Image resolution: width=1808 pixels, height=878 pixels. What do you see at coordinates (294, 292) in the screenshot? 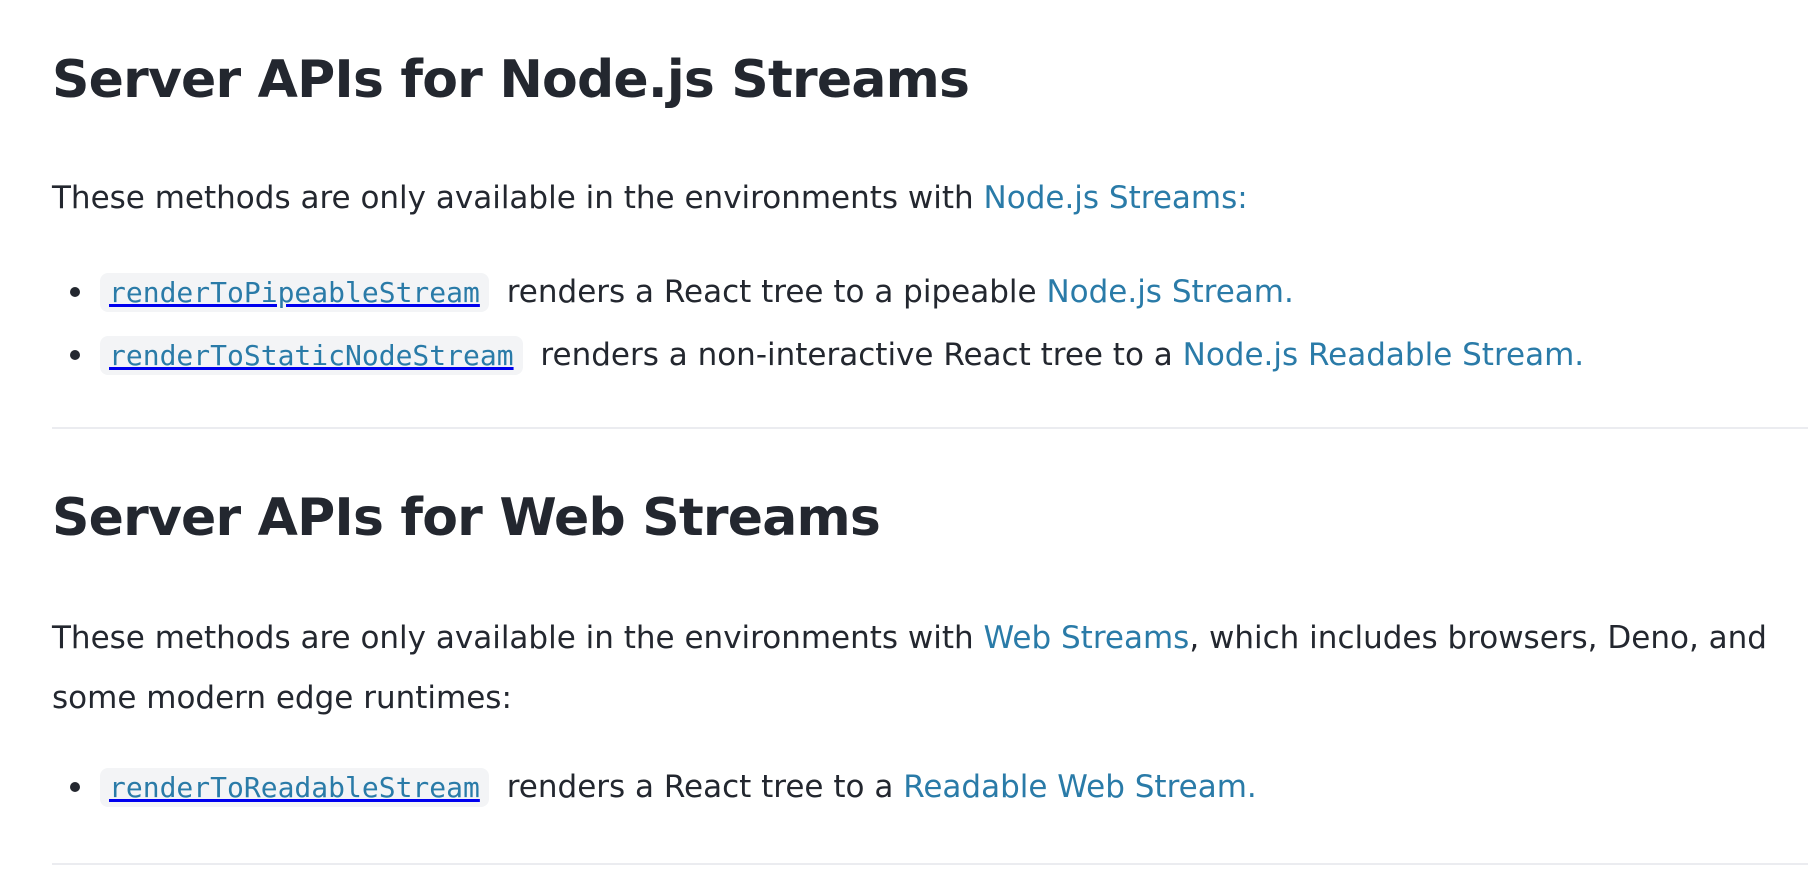
I see `api-code: renderToPipeableStream` at bounding box center [294, 292].